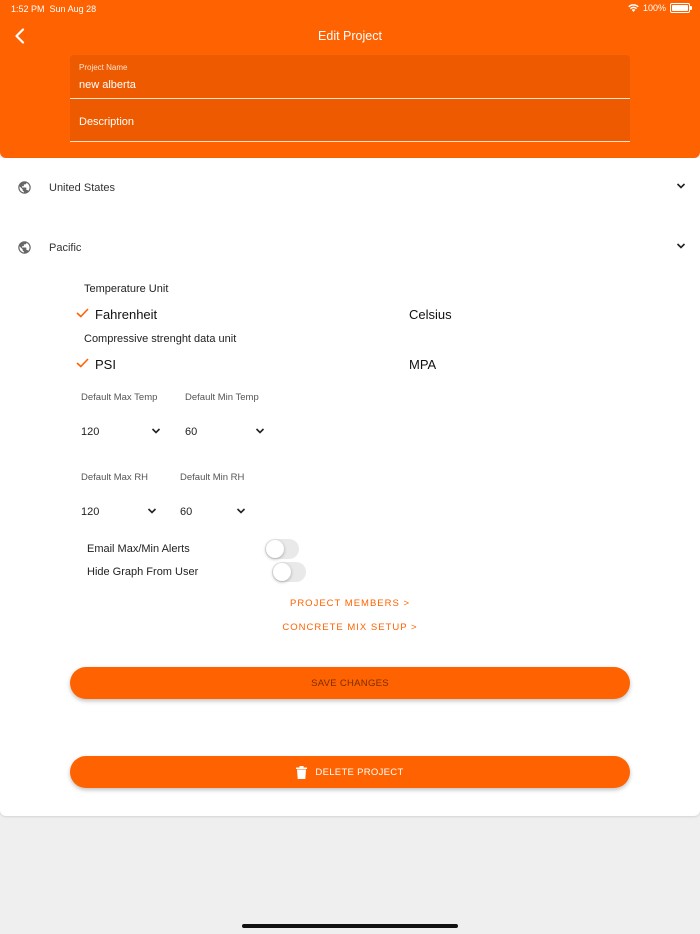 The height and width of the screenshot is (934, 700). Describe the element at coordinates (73, 9) in the screenshot. I see `status-date: Sun Aug 28` at that location.